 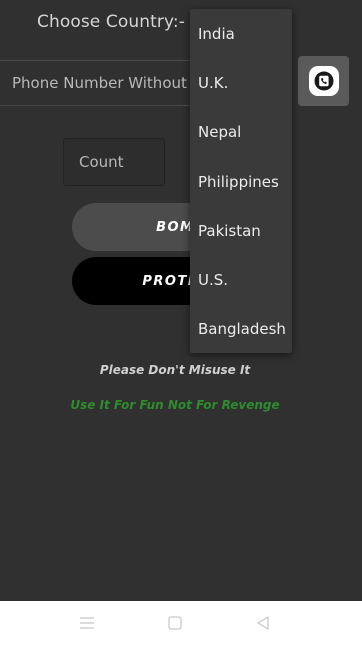 I want to click on count-field, so click(x=114, y=162).